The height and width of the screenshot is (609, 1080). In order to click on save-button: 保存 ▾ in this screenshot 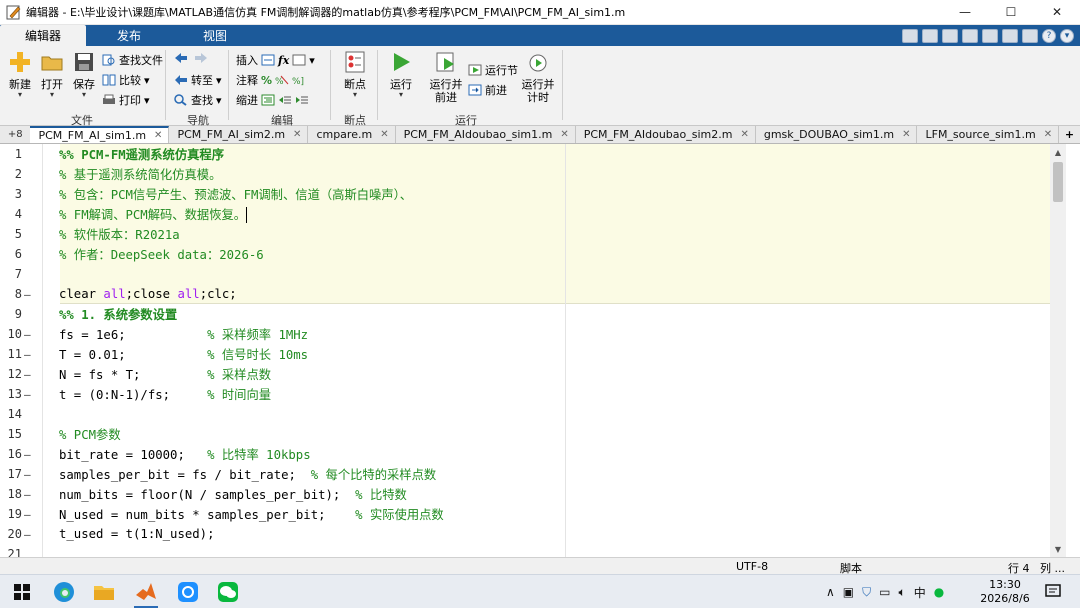, I will do `click(84, 74)`.